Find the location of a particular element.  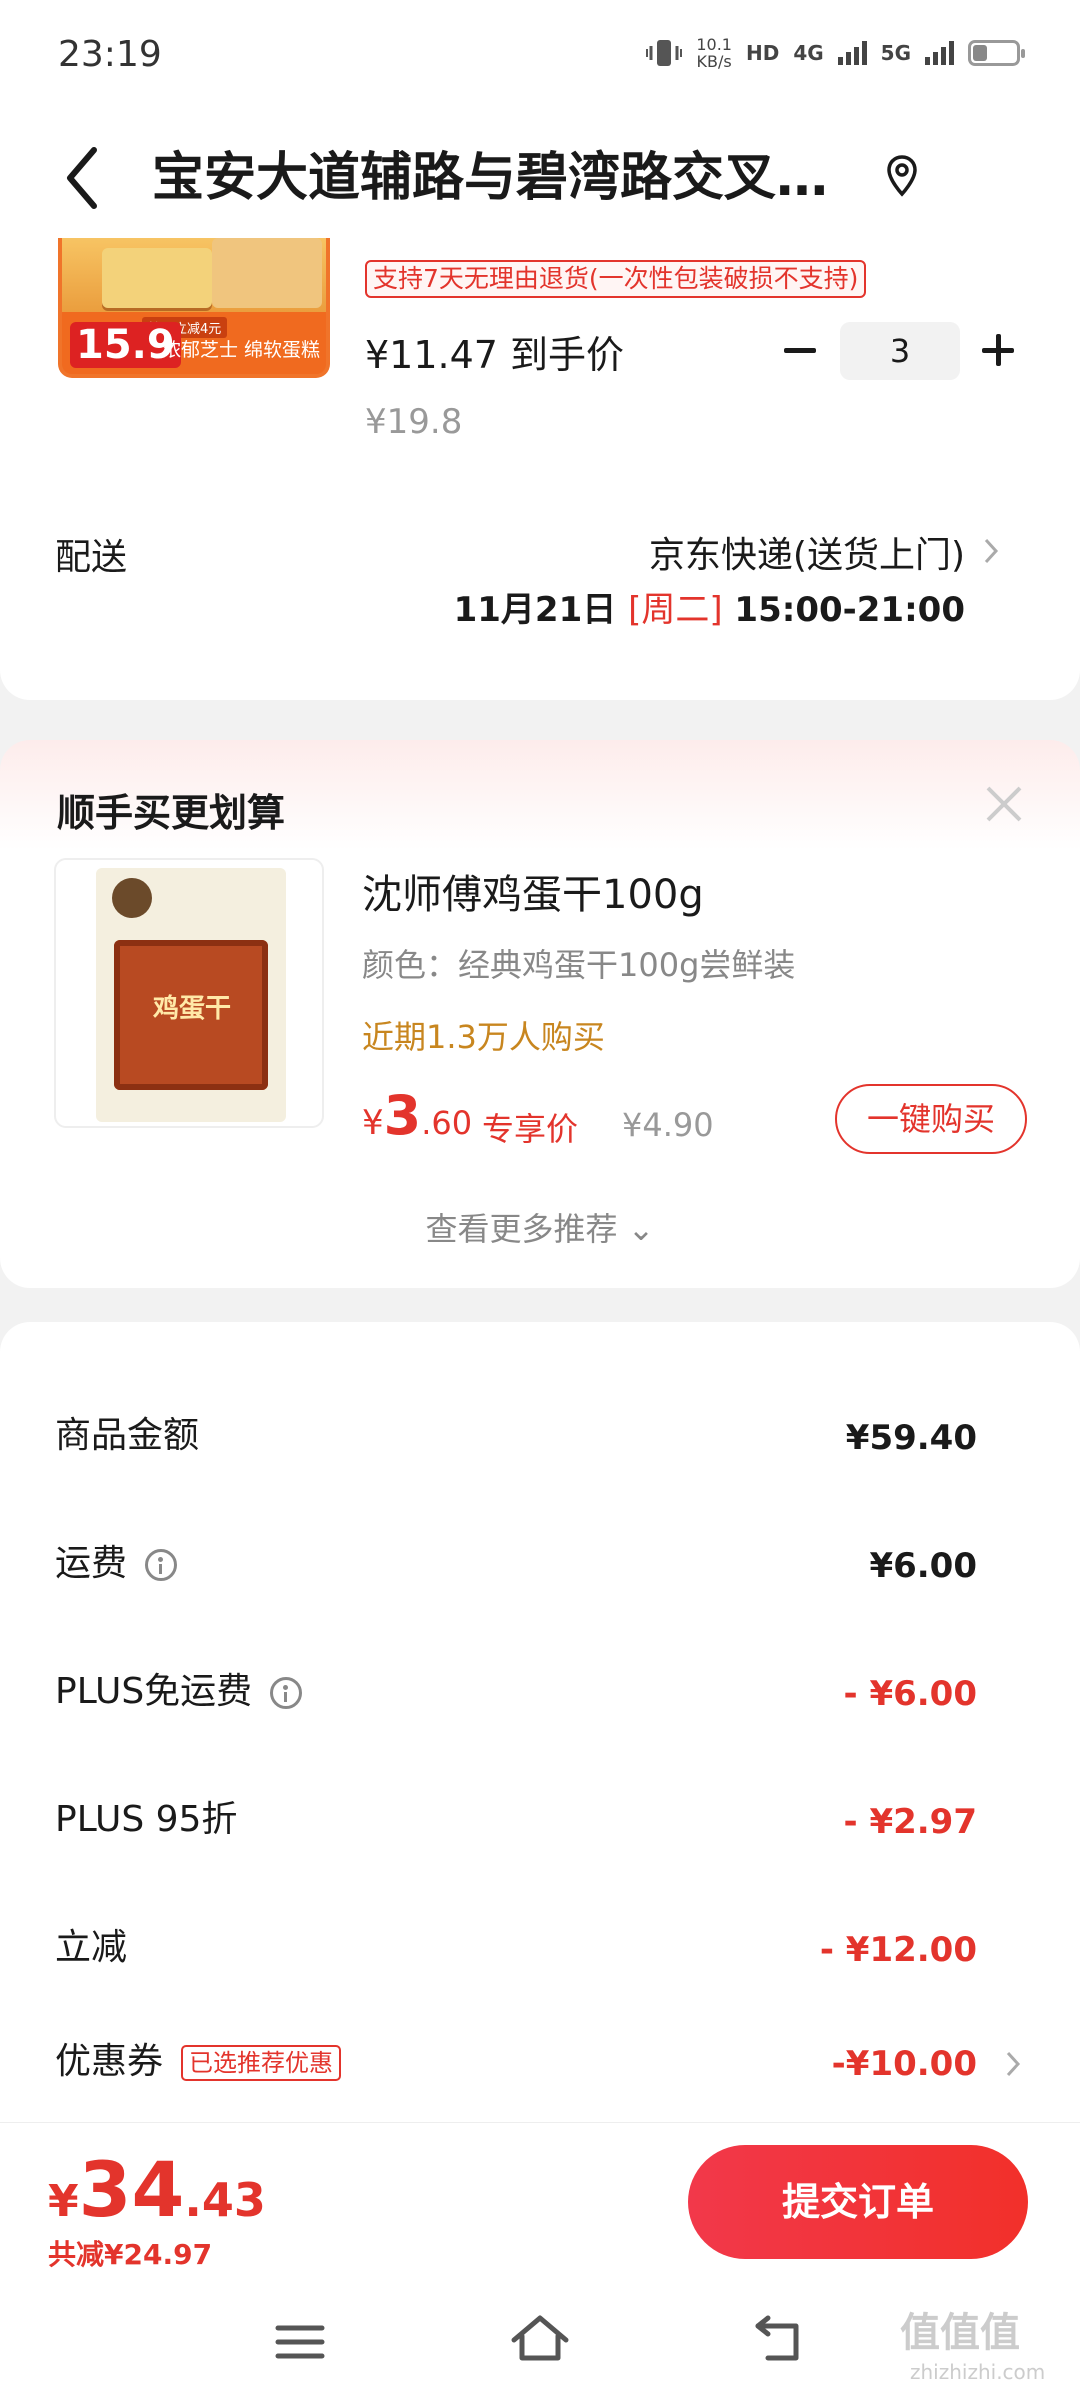

location-pin-icon is located at coordinates (902, 176).